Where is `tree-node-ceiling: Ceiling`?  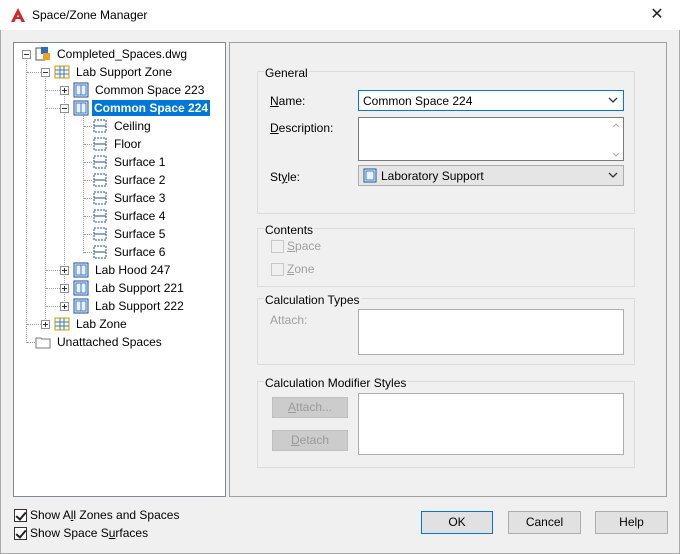
tree-node-ceiling: Ceiling is located at coordinates (119, 126).